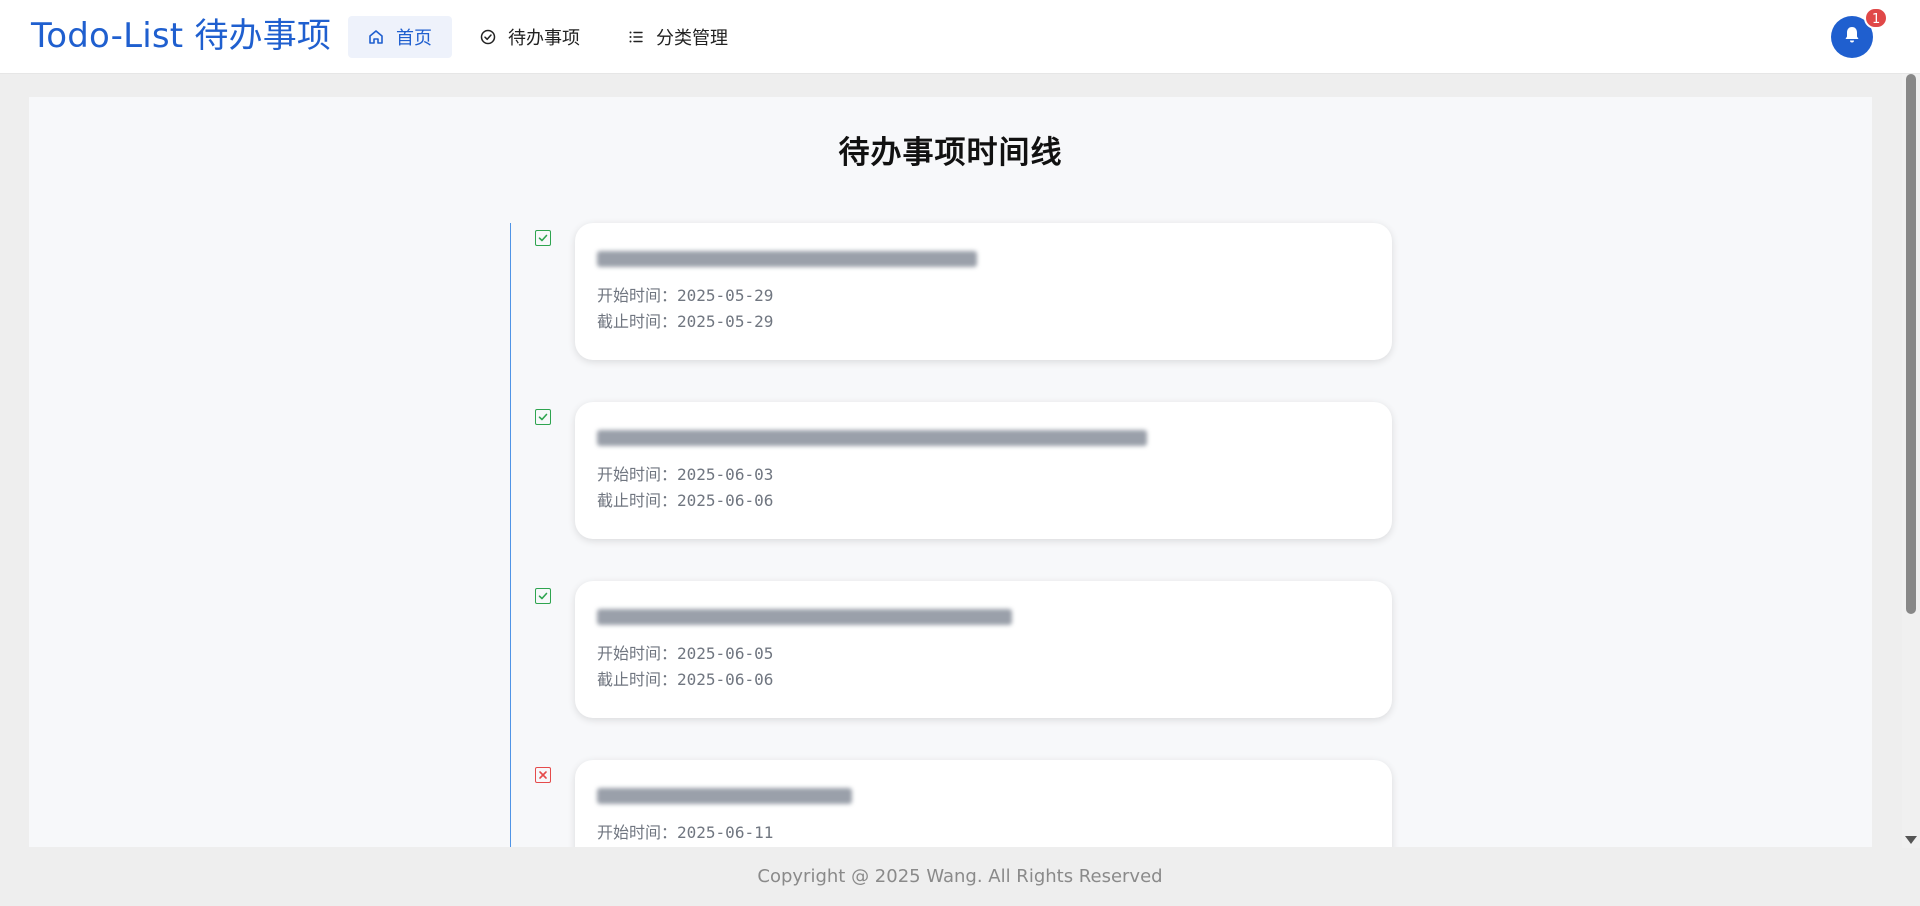 The image size is (1920, 906). I want to click on todo-card: 开始时间：2025-06-11, so click(983, 803).